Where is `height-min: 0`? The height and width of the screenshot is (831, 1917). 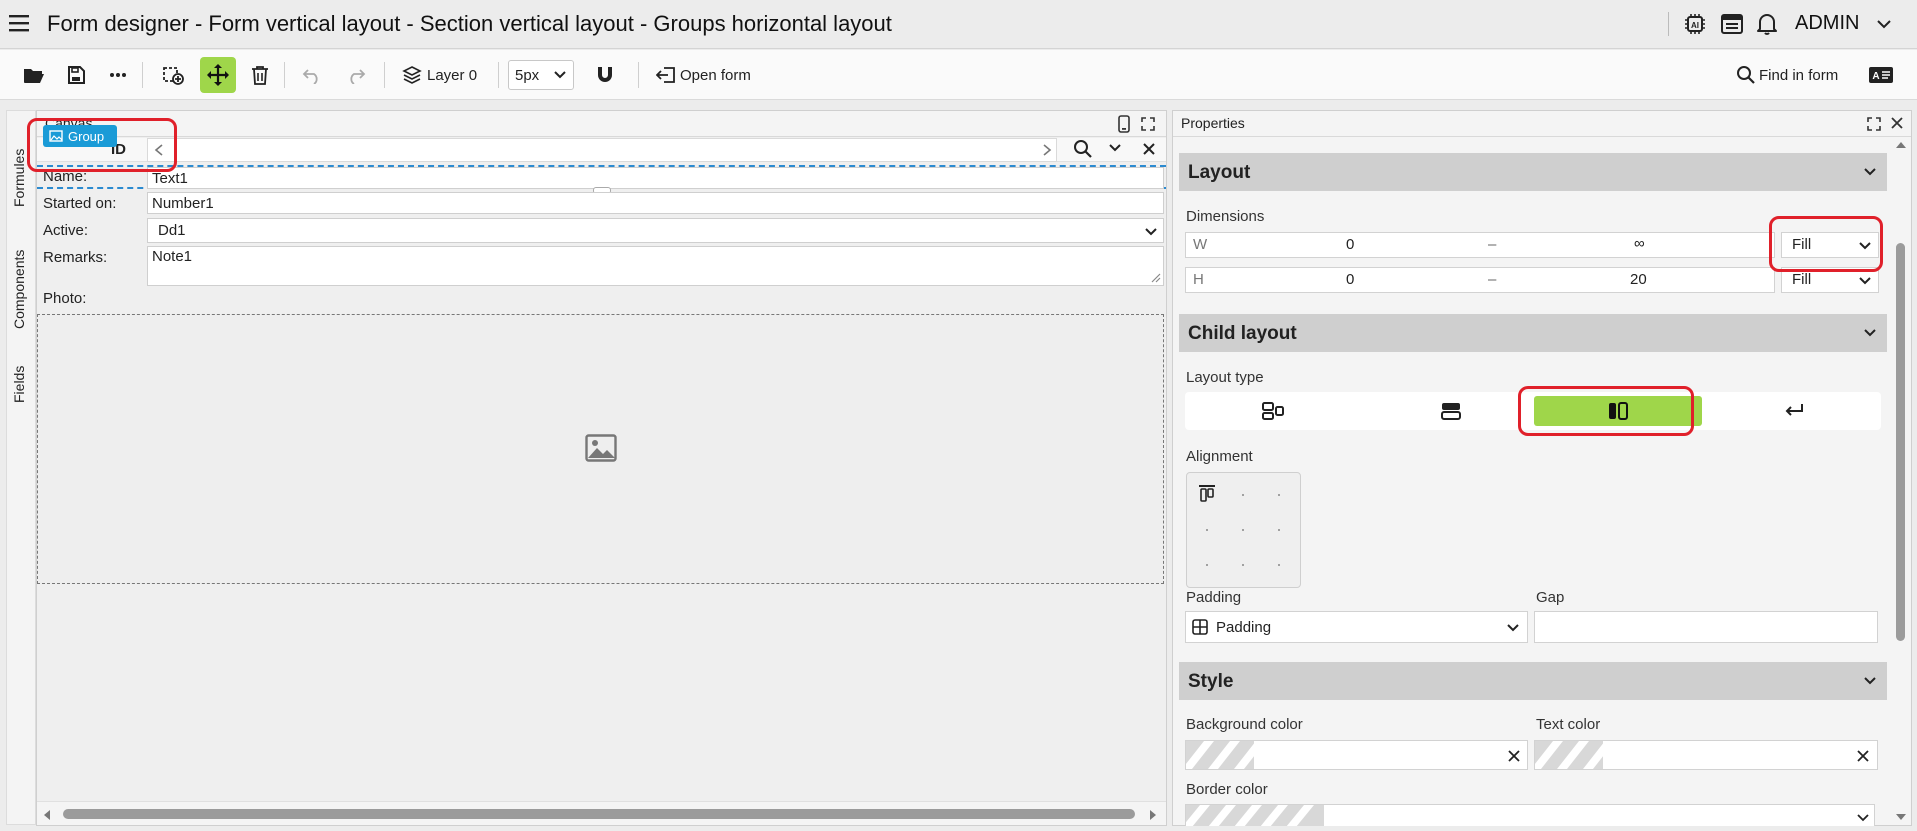
height-min: 0 is located at coordinates (1350, 279).